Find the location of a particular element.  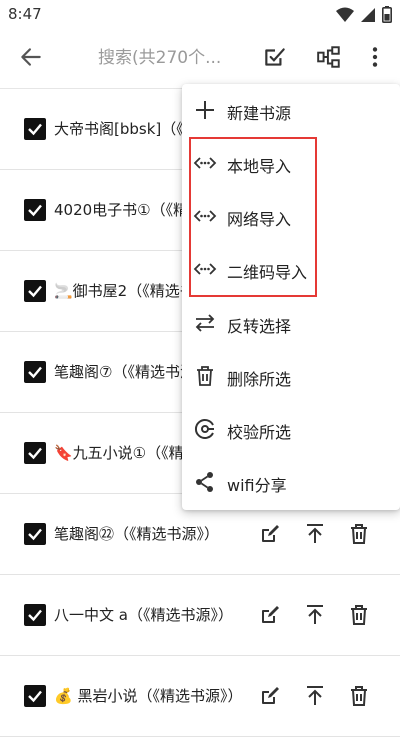

menu-item-check-selected: 校验所选 is located at coordinates (291, 429).